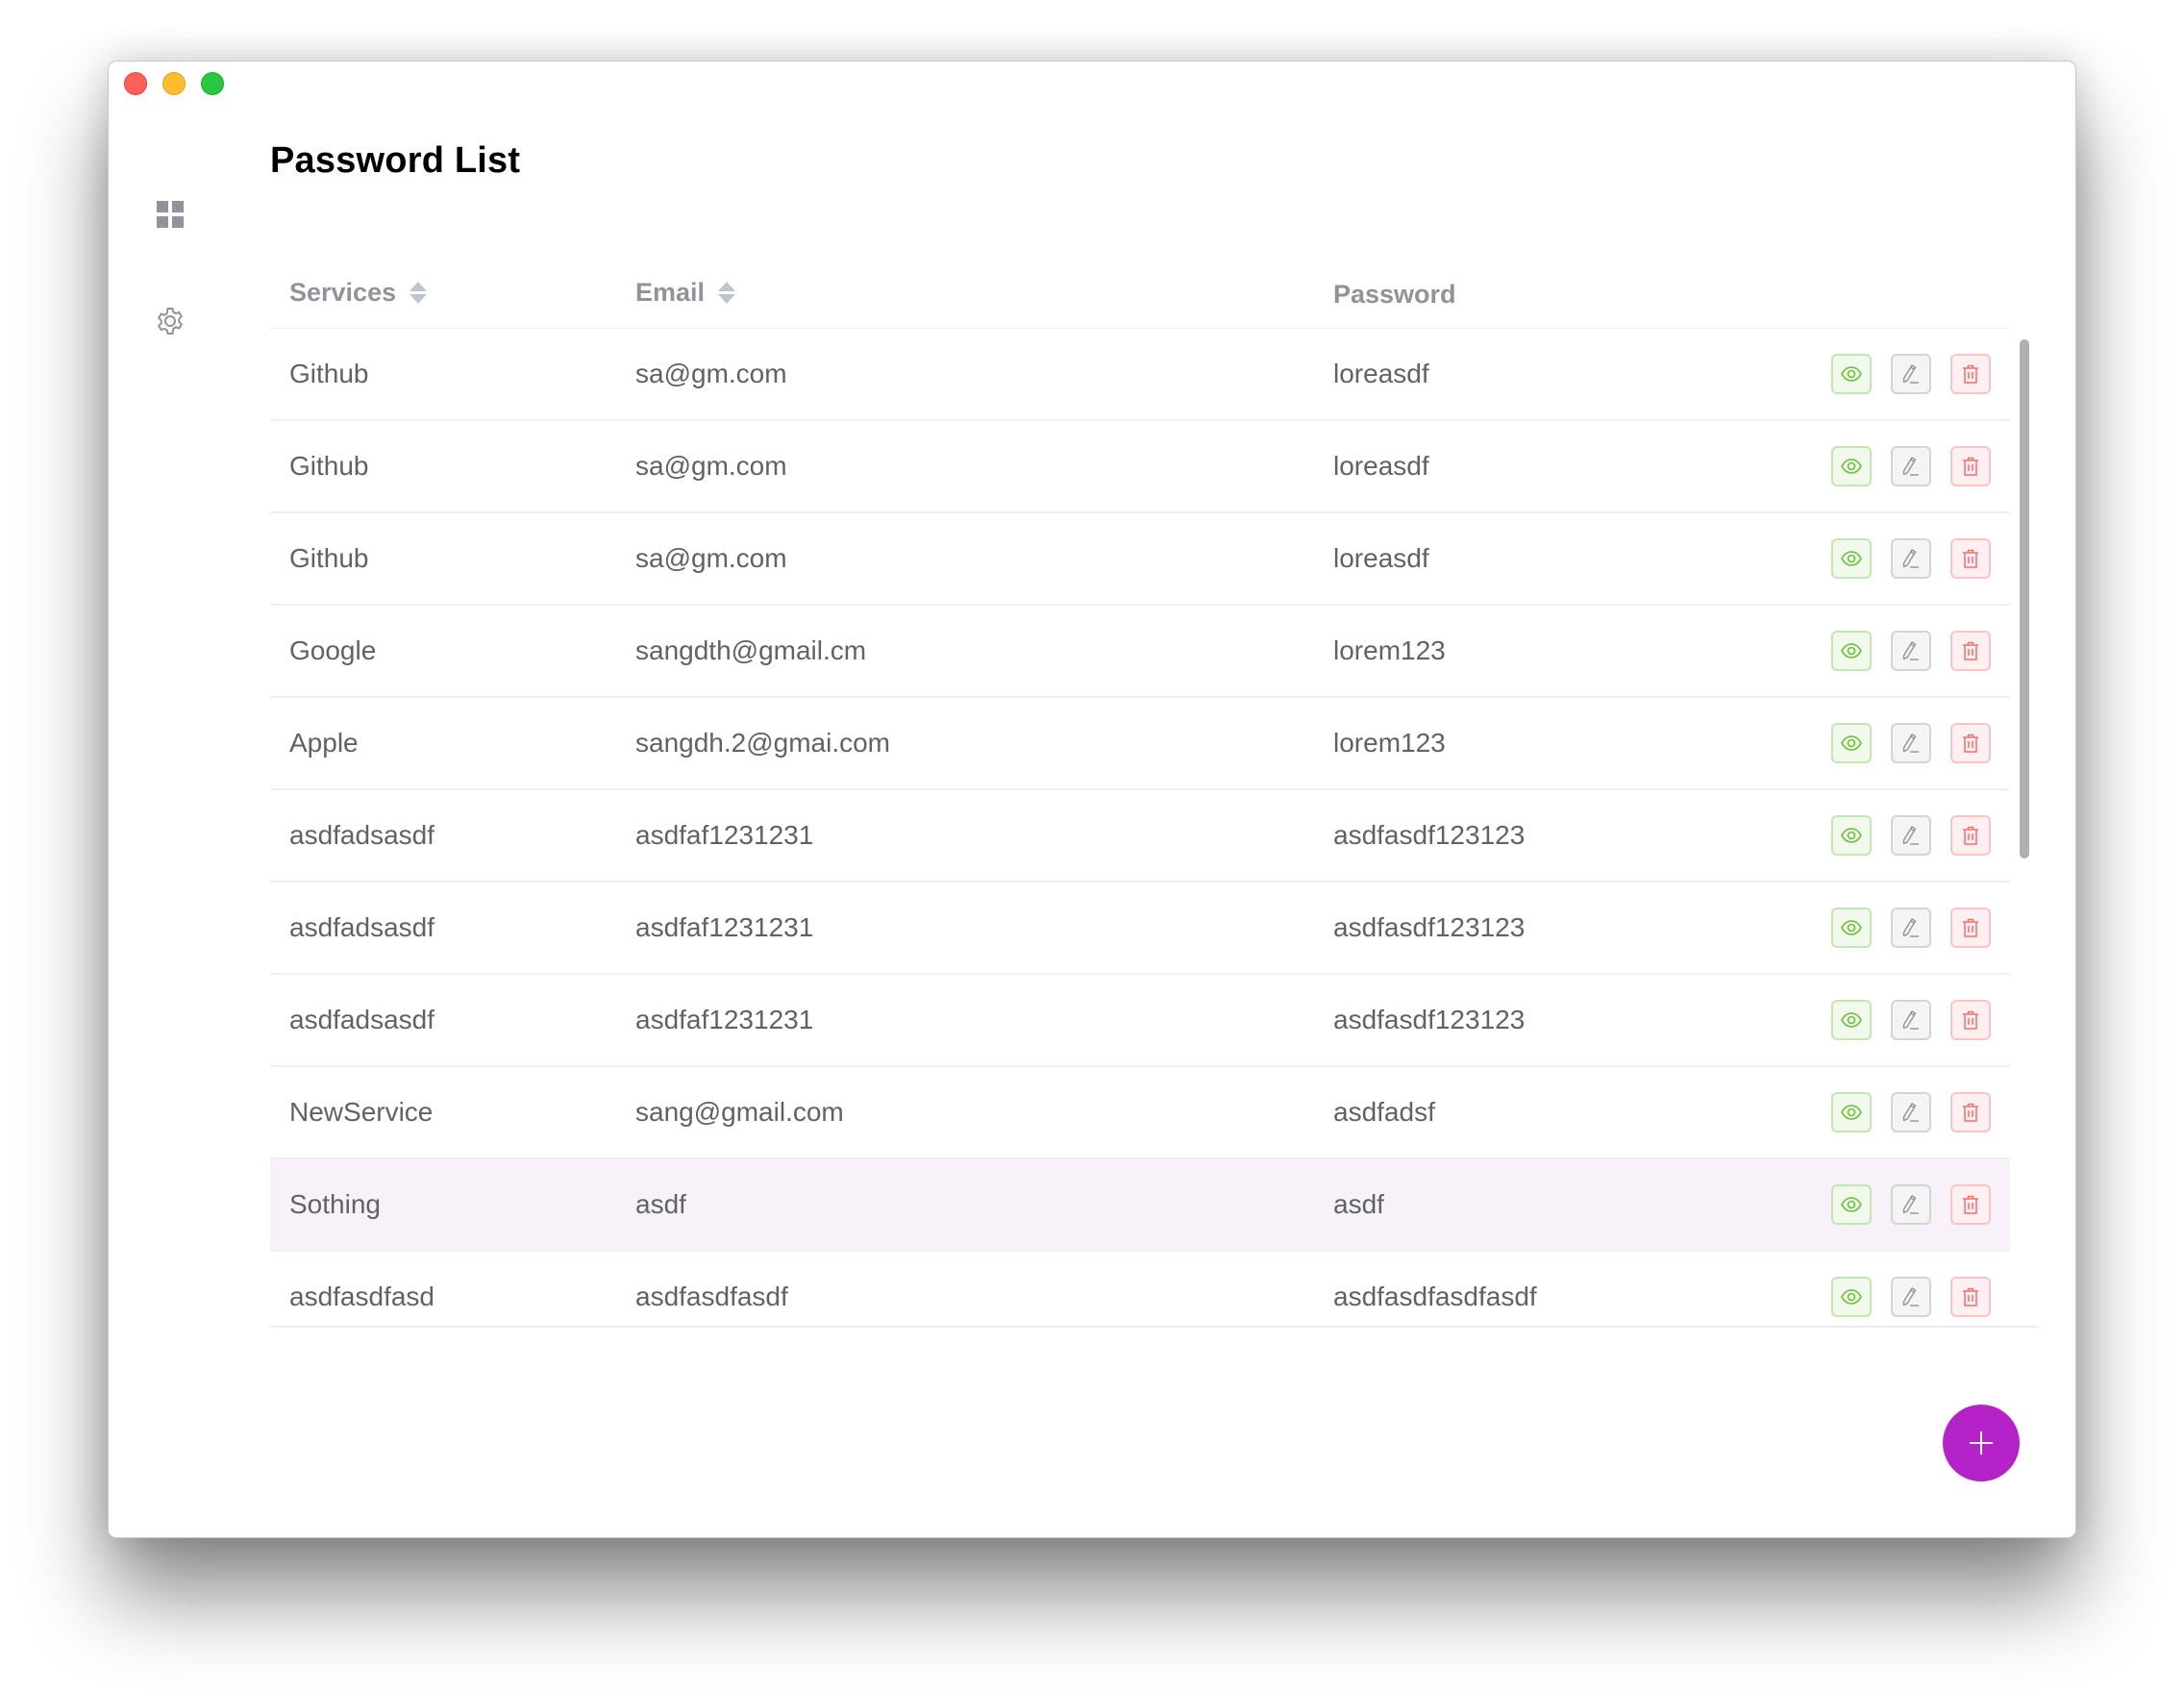 Image resolution: width=2184 pixels, height=1692 pixels. What do you see at coordinates (1430, 835) in the screenshot?
I see `cell-password: asdfasdf123123` at bounding box center [1430, 835].